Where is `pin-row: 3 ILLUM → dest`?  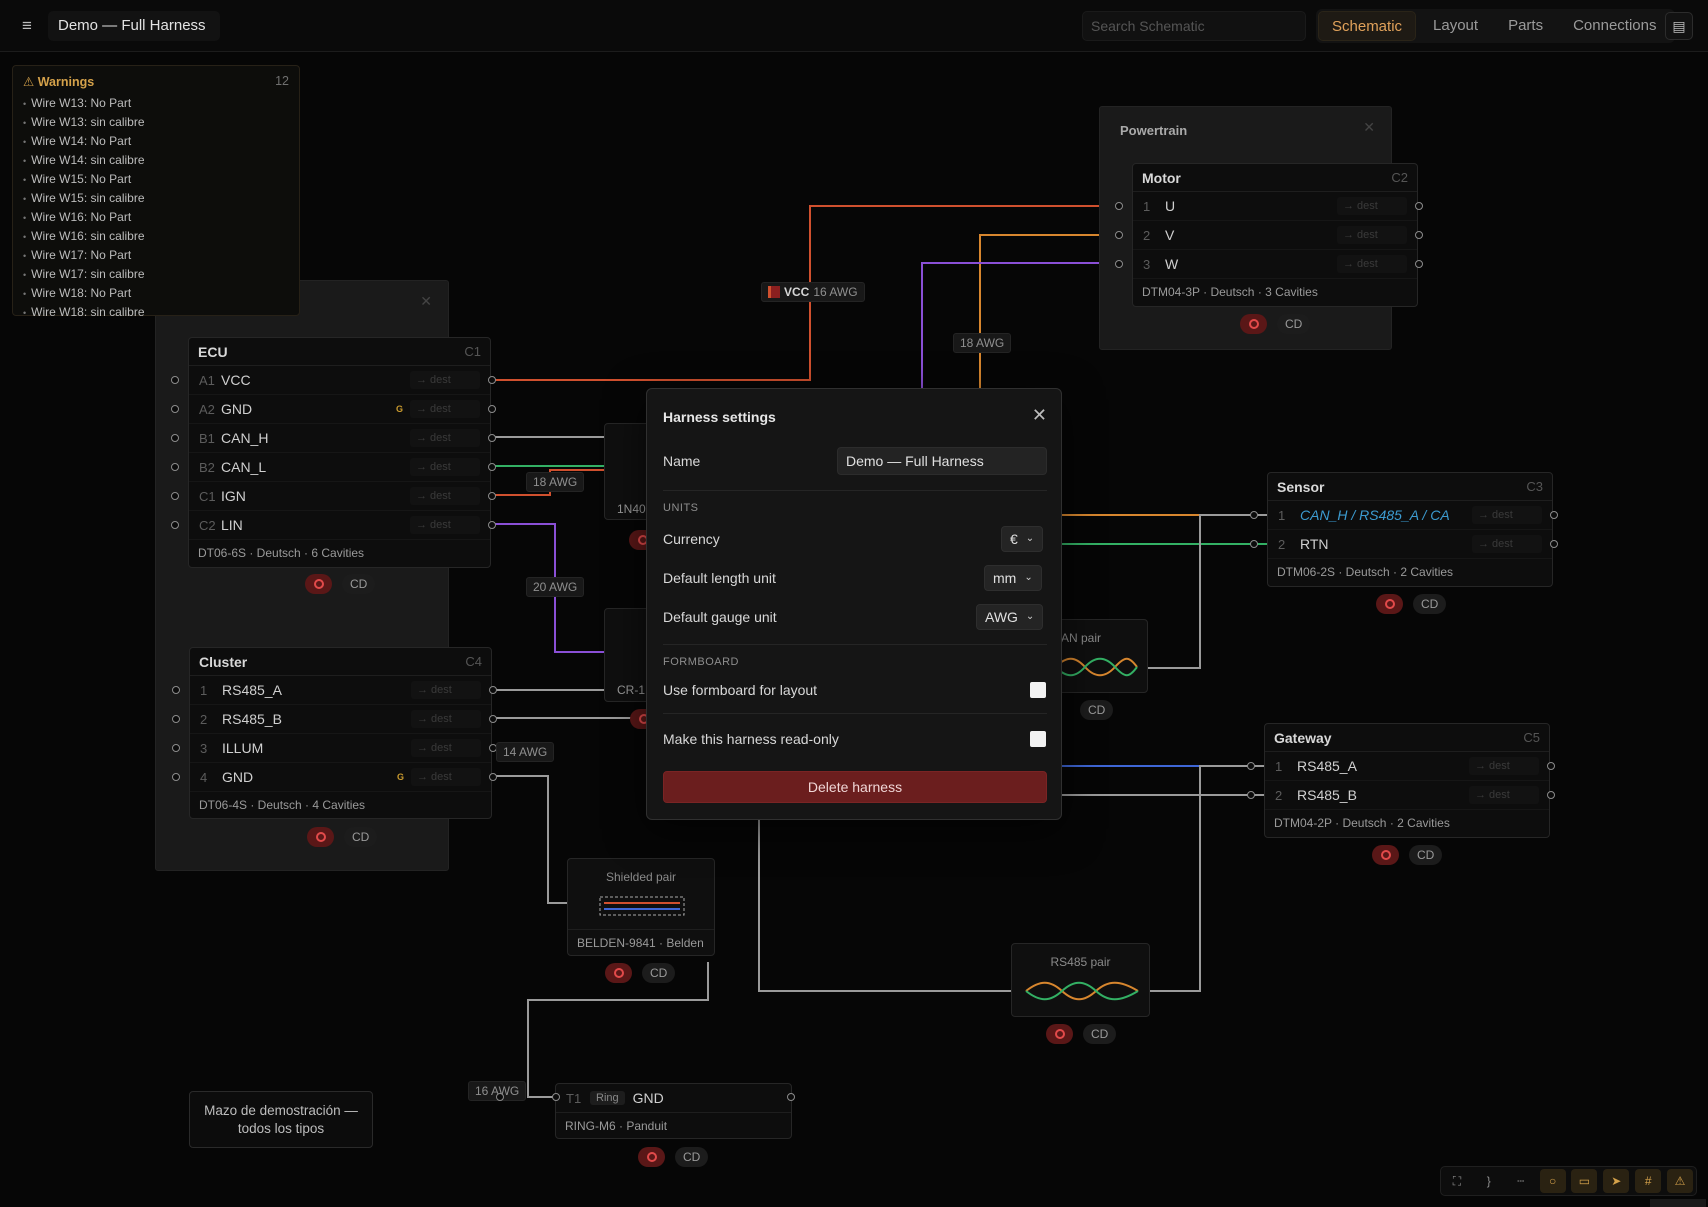 pin-row: 3 ILLUM → dest is located at coordinates (334, 748).